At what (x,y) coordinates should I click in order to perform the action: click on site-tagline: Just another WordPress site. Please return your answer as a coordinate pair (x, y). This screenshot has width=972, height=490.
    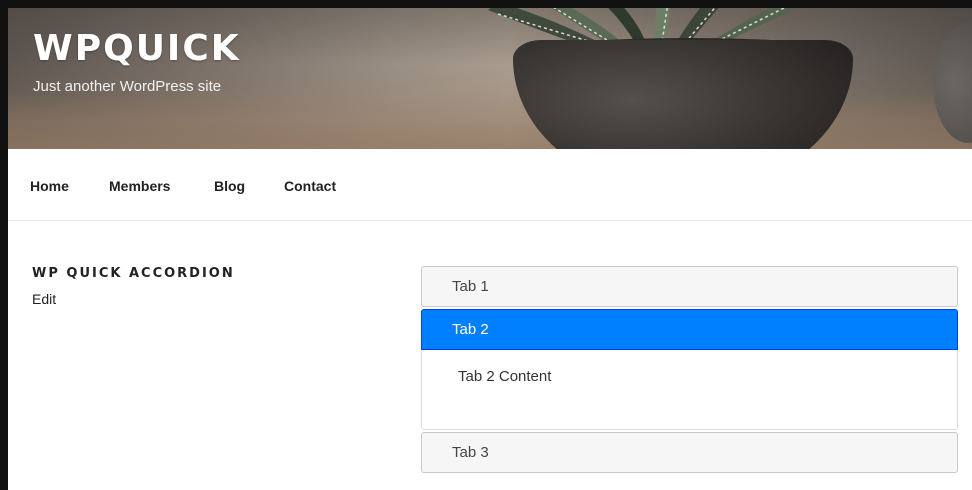
    Looking at the image, I should click on (127, 86).